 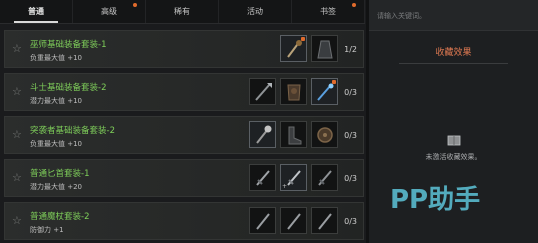 What do you see at coordinates (453, 53) in the screenshot?
I see `panel-title: 收藏效果` at bounding box center [453, 53].